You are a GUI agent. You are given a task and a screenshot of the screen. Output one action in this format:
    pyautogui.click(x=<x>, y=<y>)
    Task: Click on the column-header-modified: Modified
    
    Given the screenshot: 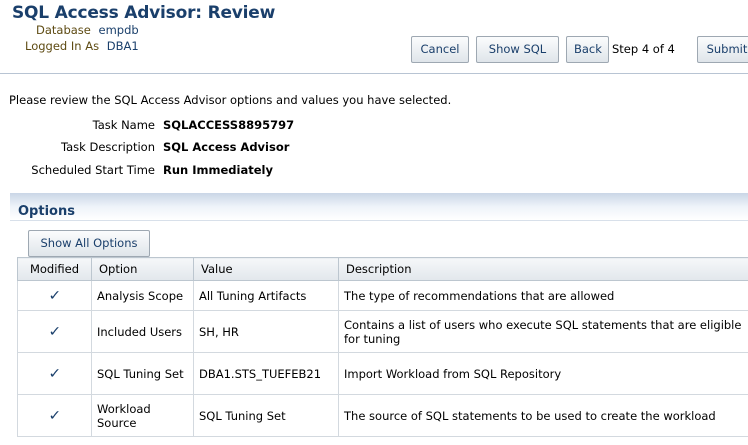 What is the action you would take?
    pyautogui.click(x=54, y=269)
    